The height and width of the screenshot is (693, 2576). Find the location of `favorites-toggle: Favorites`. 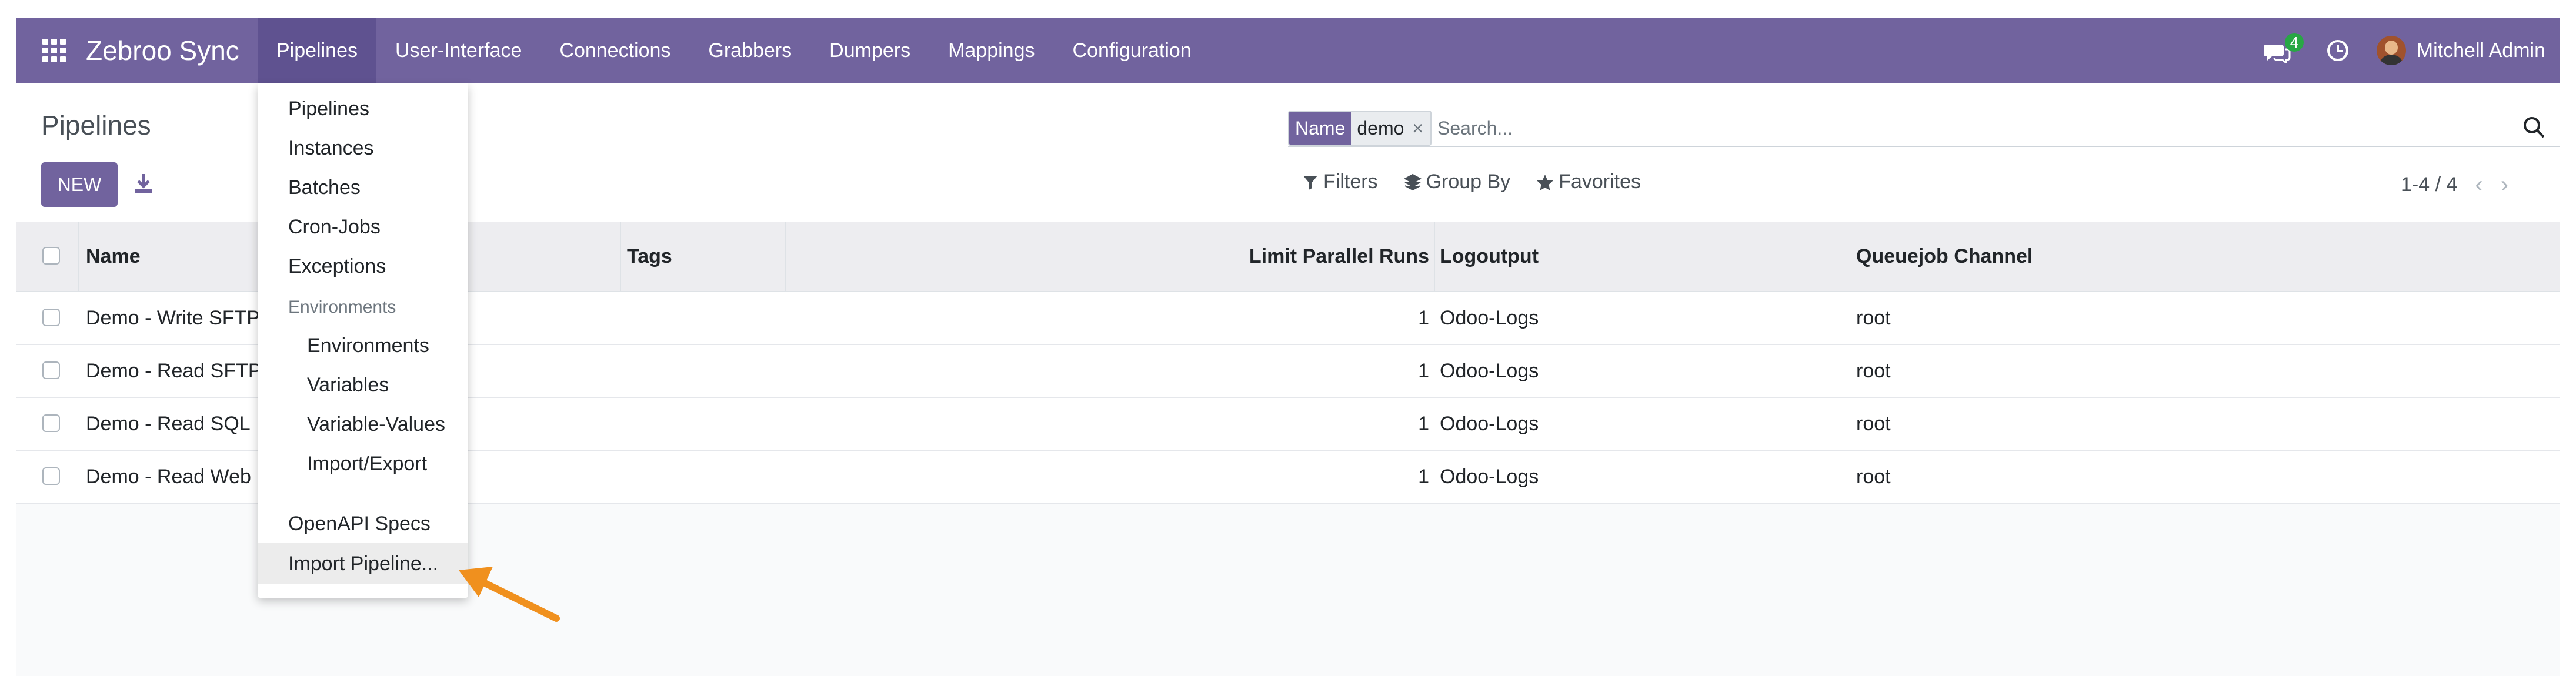

favorites-toggle: Favorites is located at coordinates (1588, 181).